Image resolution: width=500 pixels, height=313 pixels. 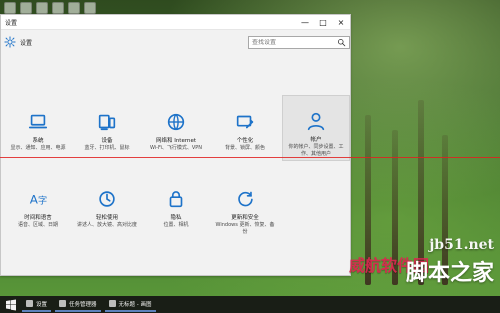 What do you see at coordinates (316, 150) in the screenshot?
I see `tile-description: 你的帐户、同步设置、工作、其他用户` at bounding box center [316, 150].